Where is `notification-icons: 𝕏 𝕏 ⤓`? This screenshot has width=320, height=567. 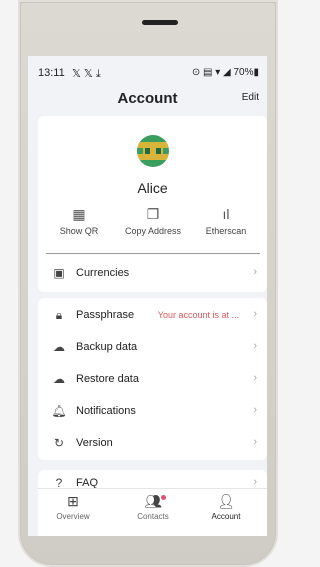 notification-icons: 𝕏 𝕏 ⤓ is located at coordinates (86, 74).